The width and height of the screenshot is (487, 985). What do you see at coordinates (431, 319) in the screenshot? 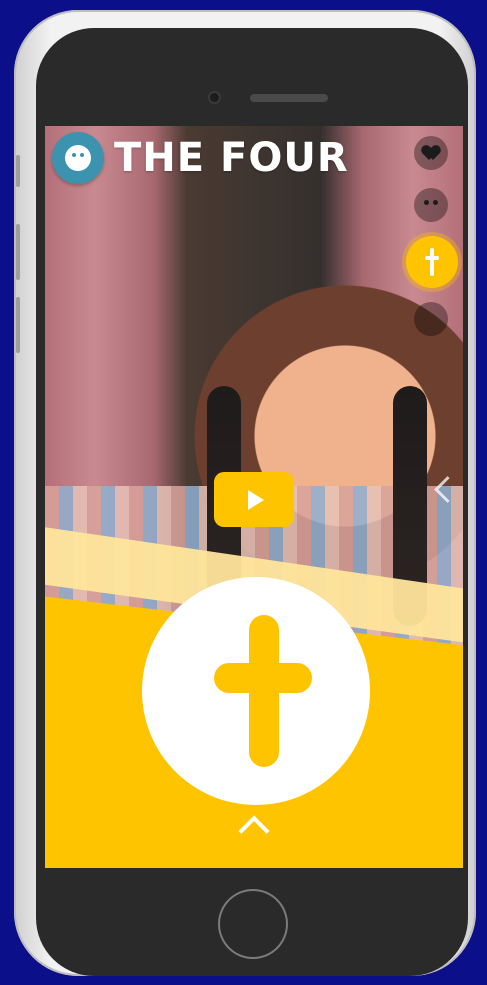
I see `unknown-icon` at bounding box center [431, 319].